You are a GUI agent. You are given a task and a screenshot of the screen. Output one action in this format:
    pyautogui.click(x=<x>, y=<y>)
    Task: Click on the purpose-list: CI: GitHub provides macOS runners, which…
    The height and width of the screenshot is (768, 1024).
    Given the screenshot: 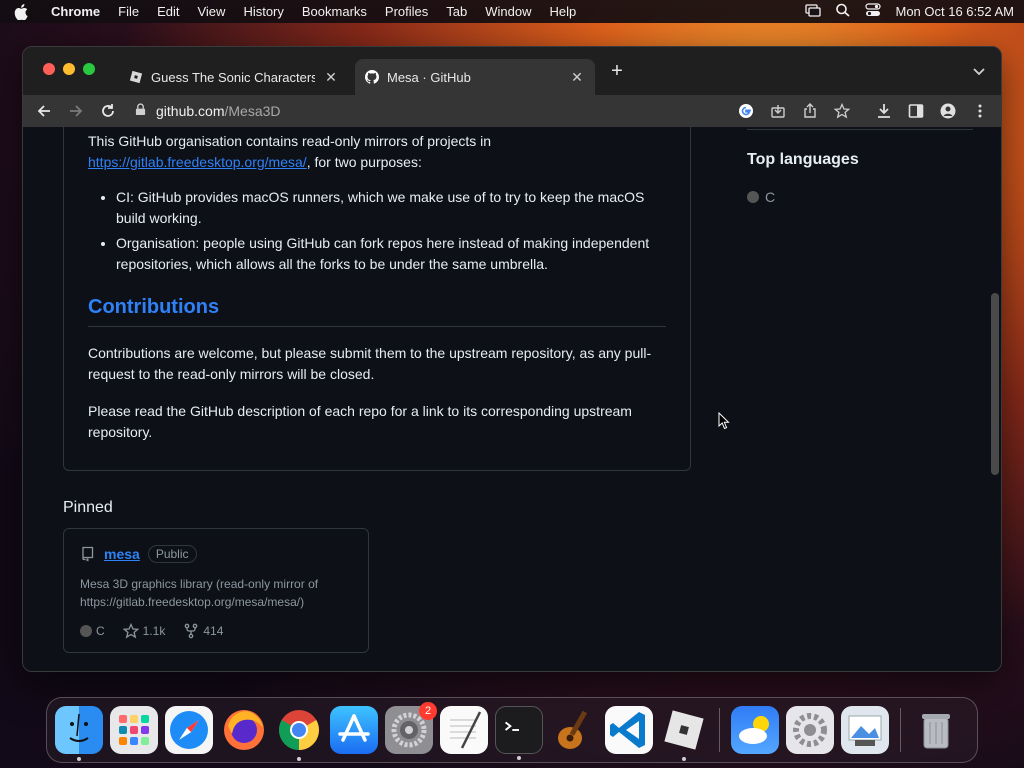 What is the action you would take?
    pyautogui.click(x=391, y=231)
    